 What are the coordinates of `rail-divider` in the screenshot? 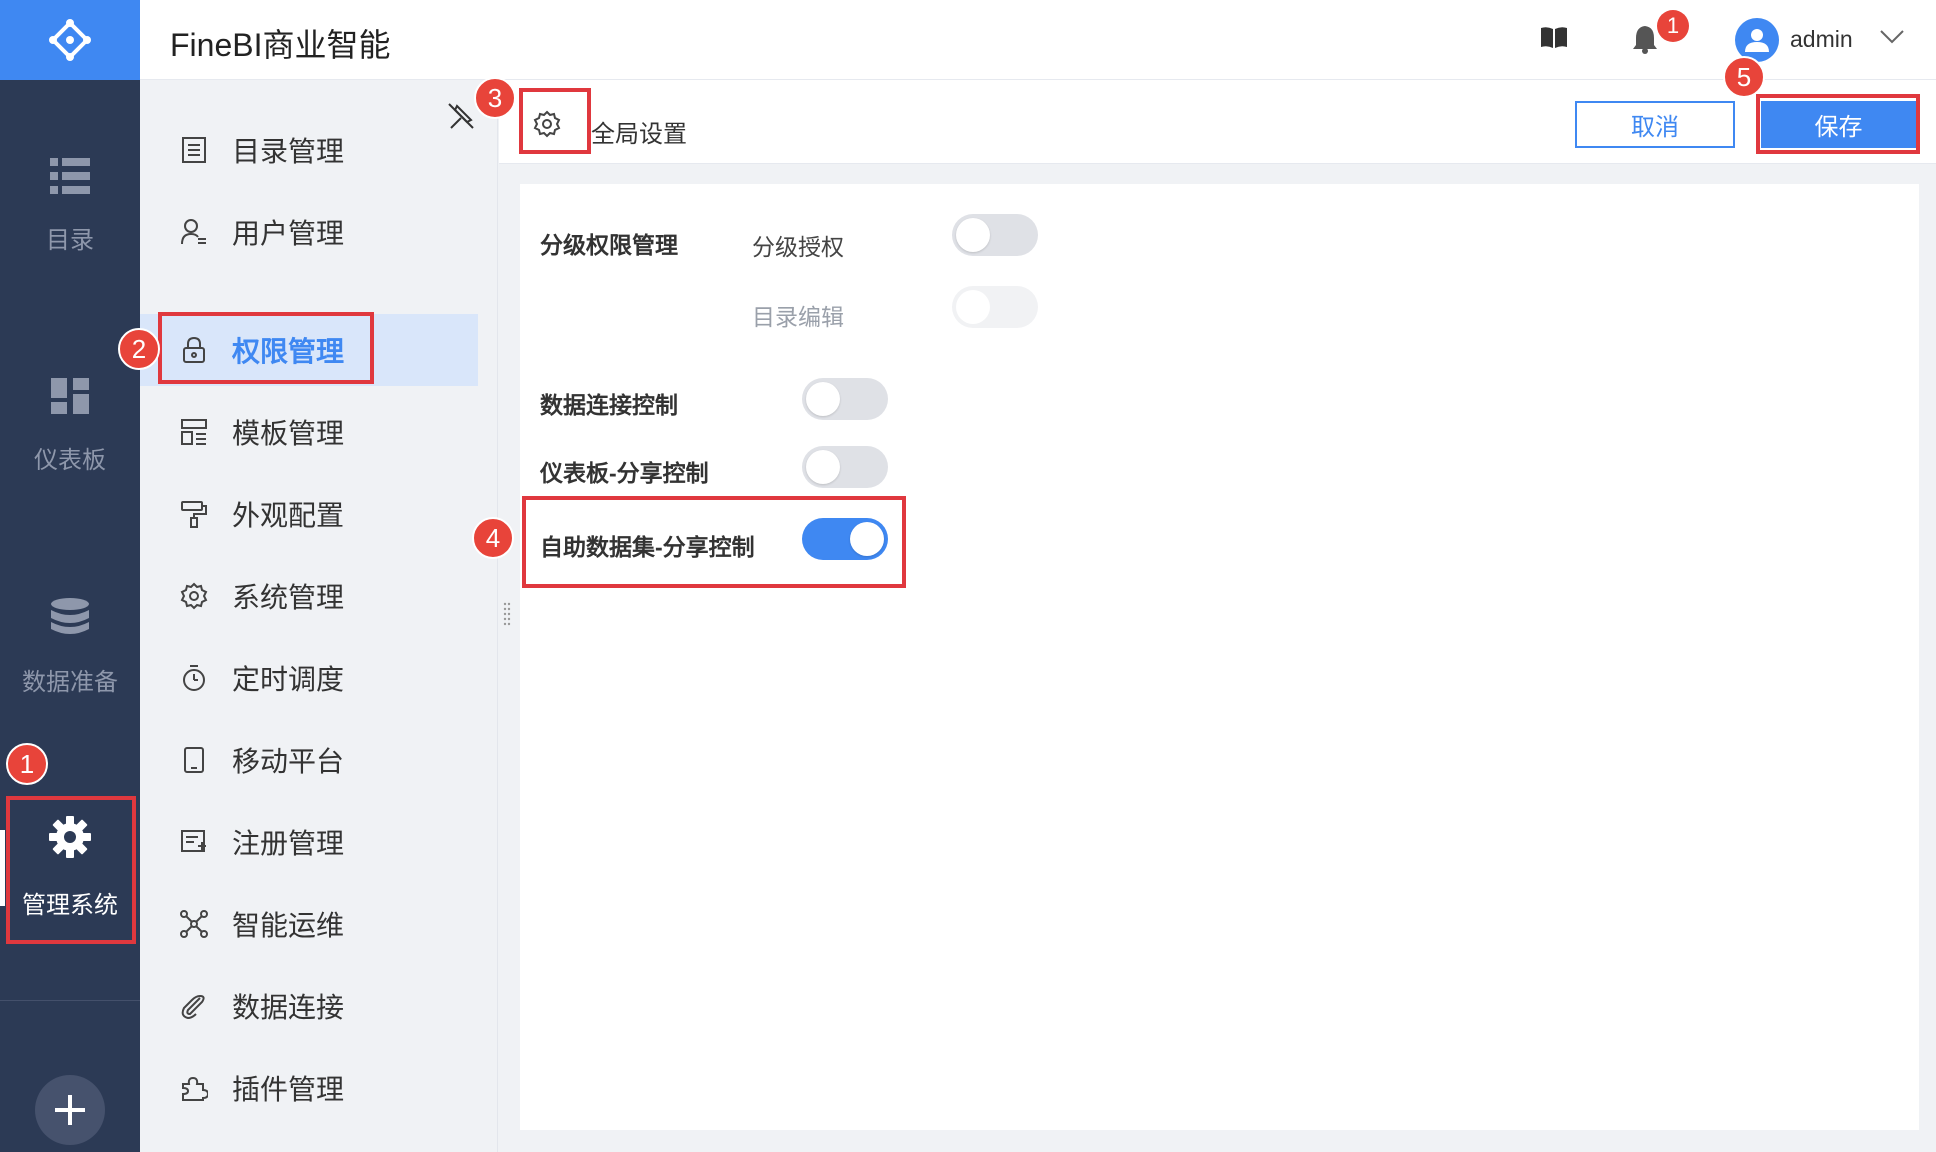 It's located at (70, 1000).